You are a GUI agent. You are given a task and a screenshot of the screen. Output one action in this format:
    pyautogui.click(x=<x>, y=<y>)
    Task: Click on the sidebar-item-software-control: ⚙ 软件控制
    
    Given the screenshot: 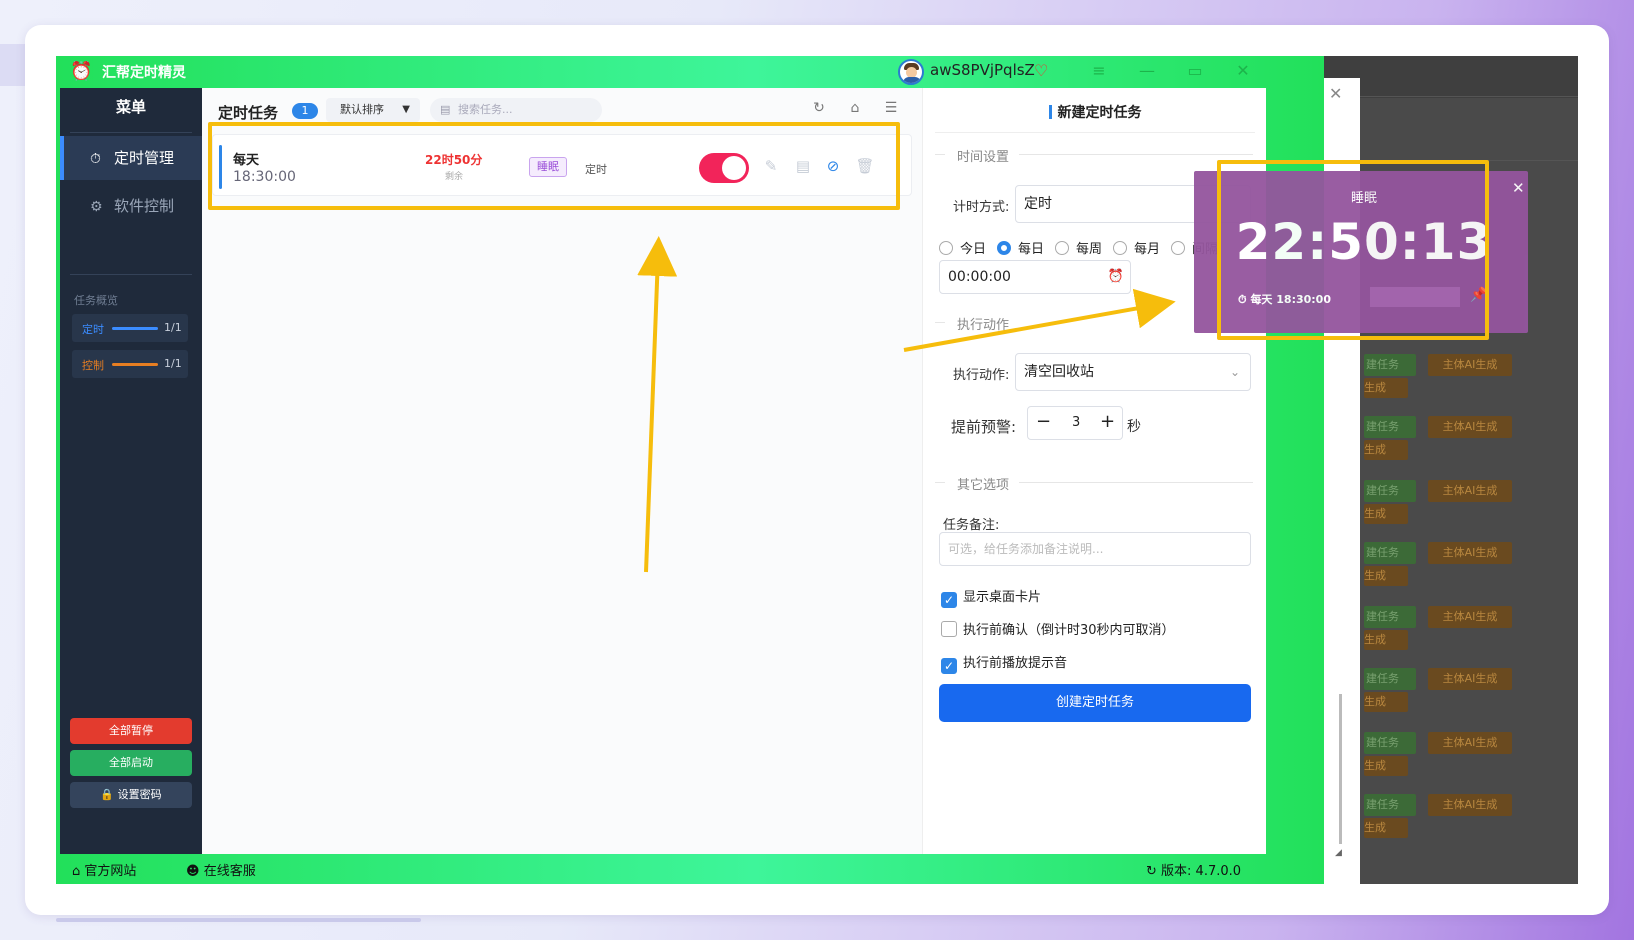 What is the action you would take?
    pyautogui.click(x=131, y=206)
    